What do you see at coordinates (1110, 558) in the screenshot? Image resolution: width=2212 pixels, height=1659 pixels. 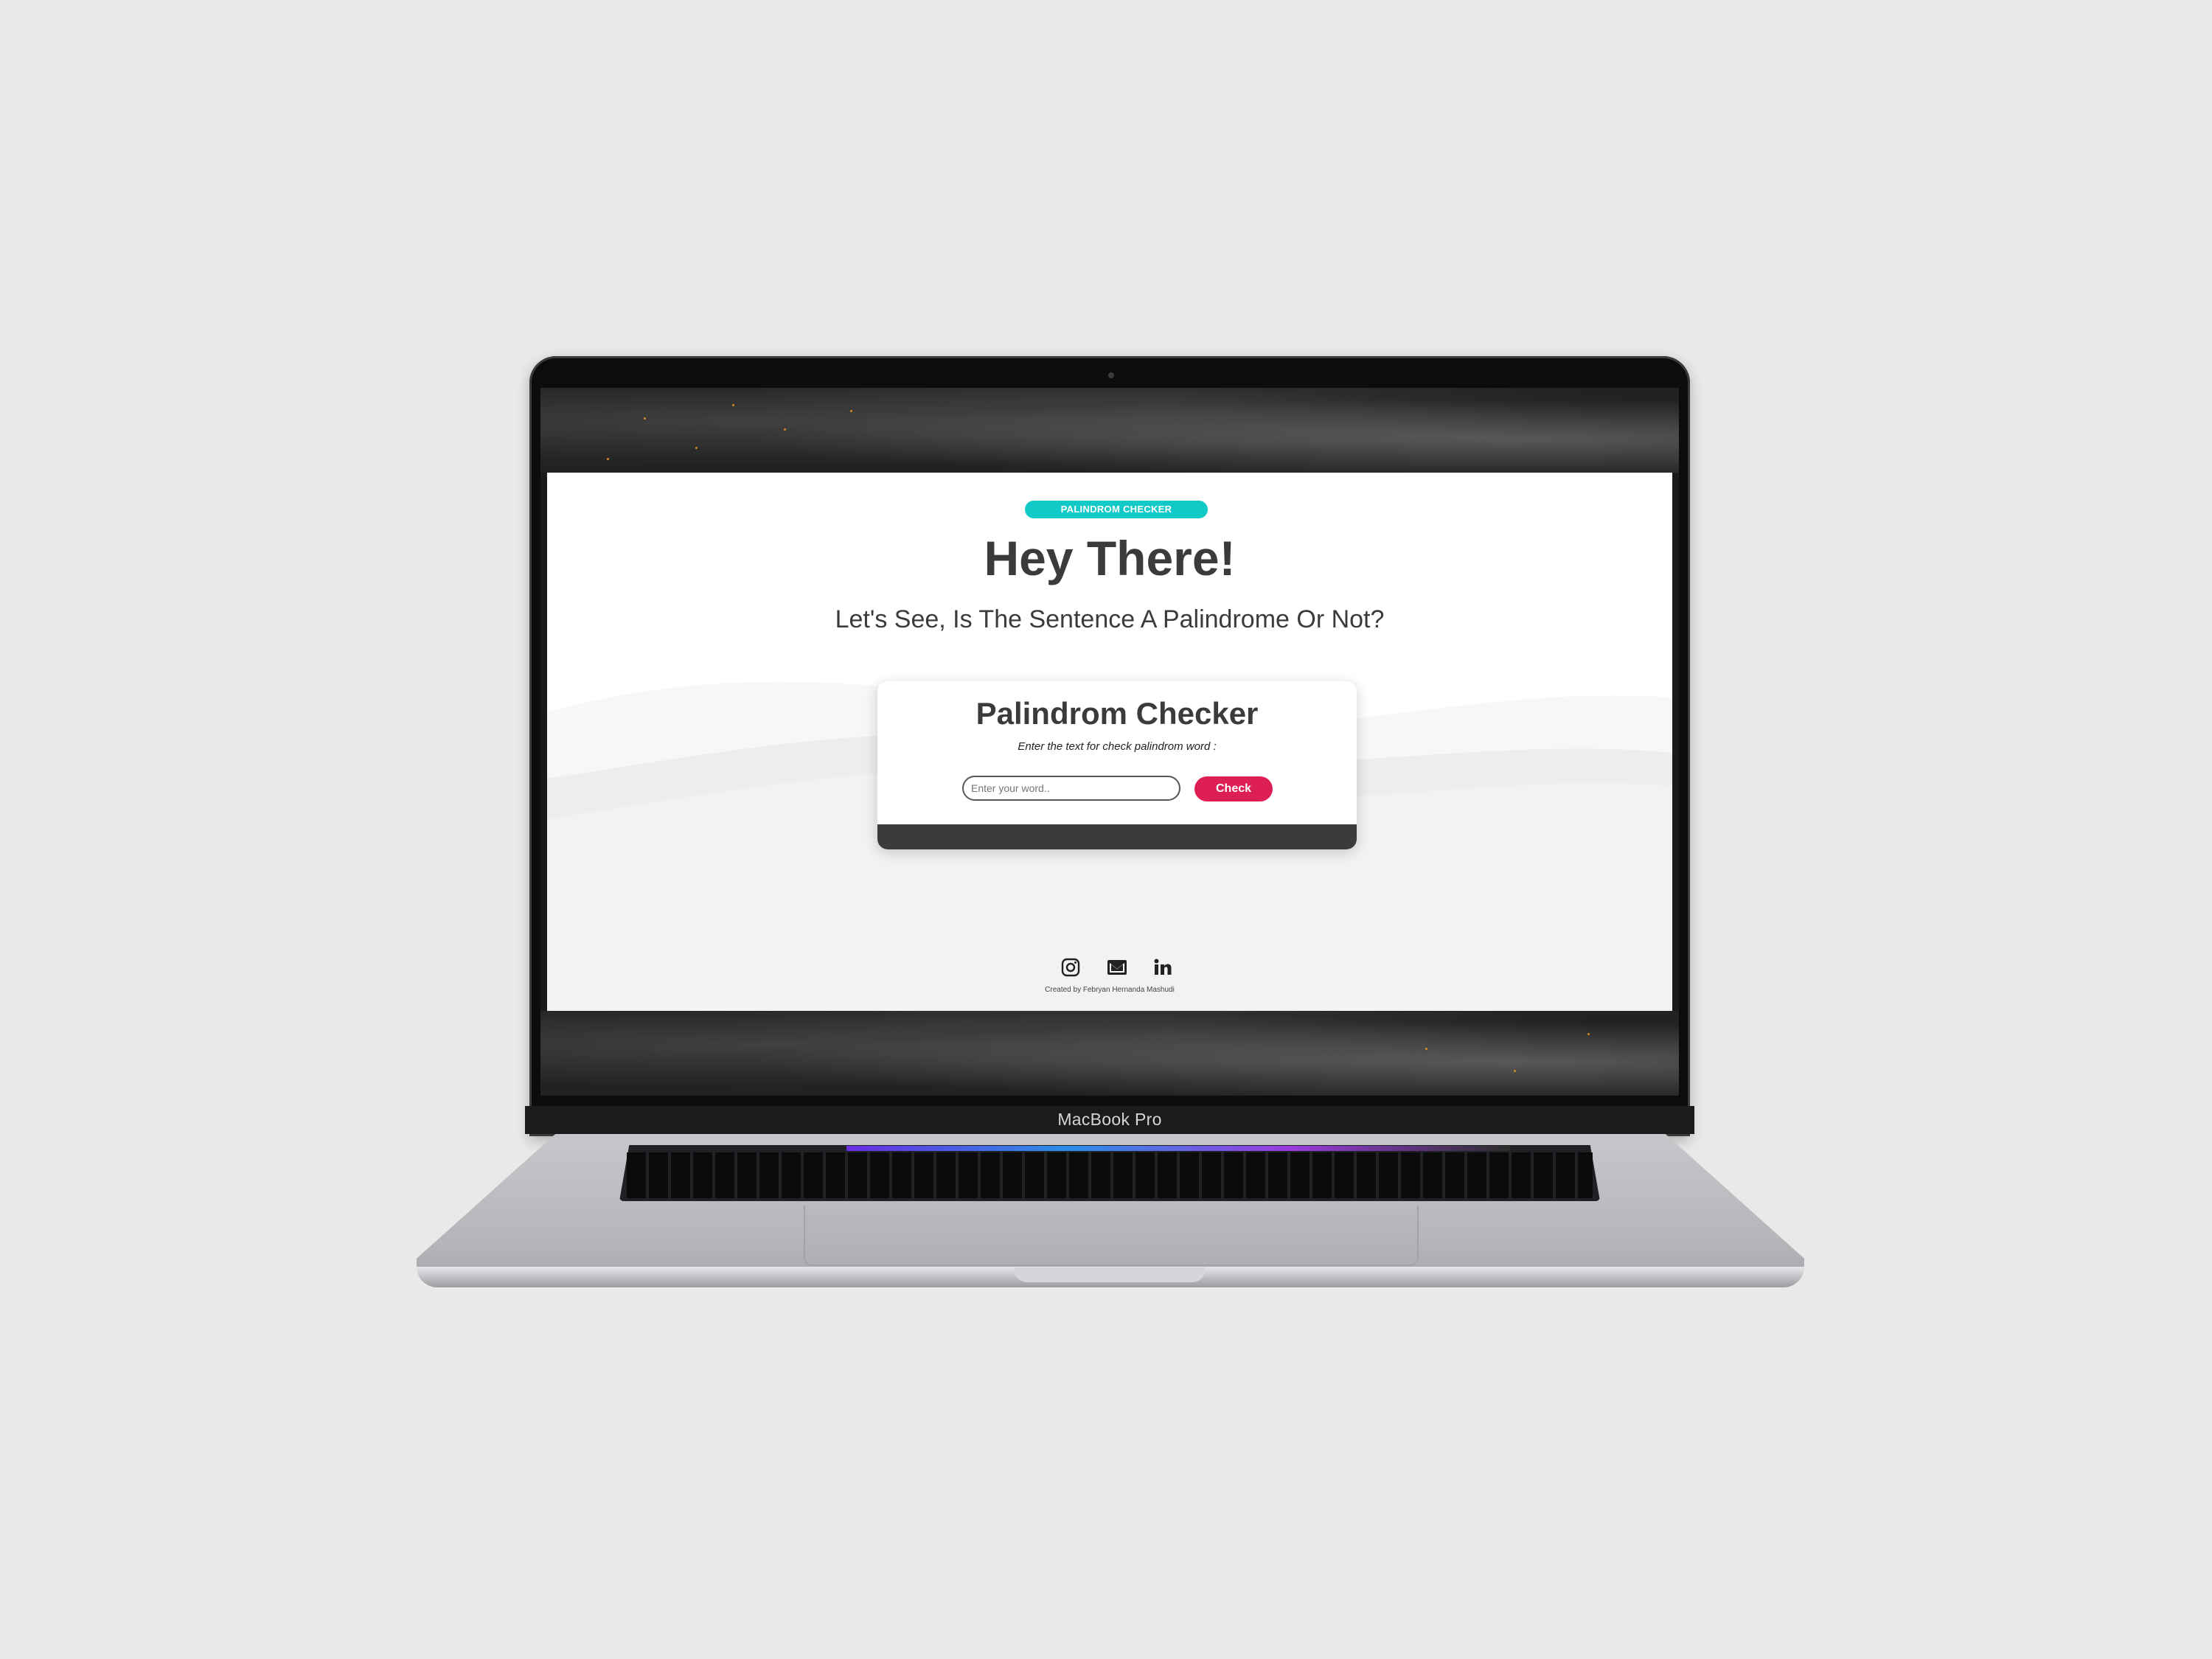 I see `hero-title: Hey There!` at bounding box center [1110, 558].